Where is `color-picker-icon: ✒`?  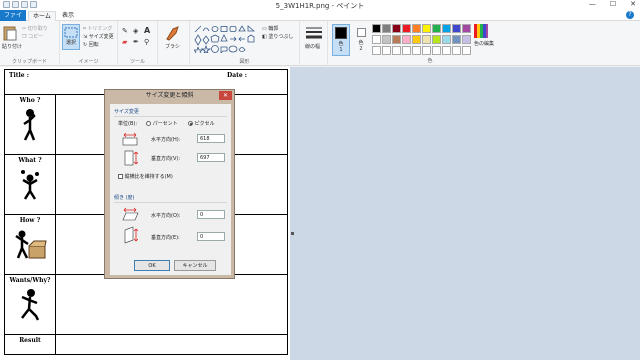 color-picker-icon: ✒ is located at coordinates (136, 42).